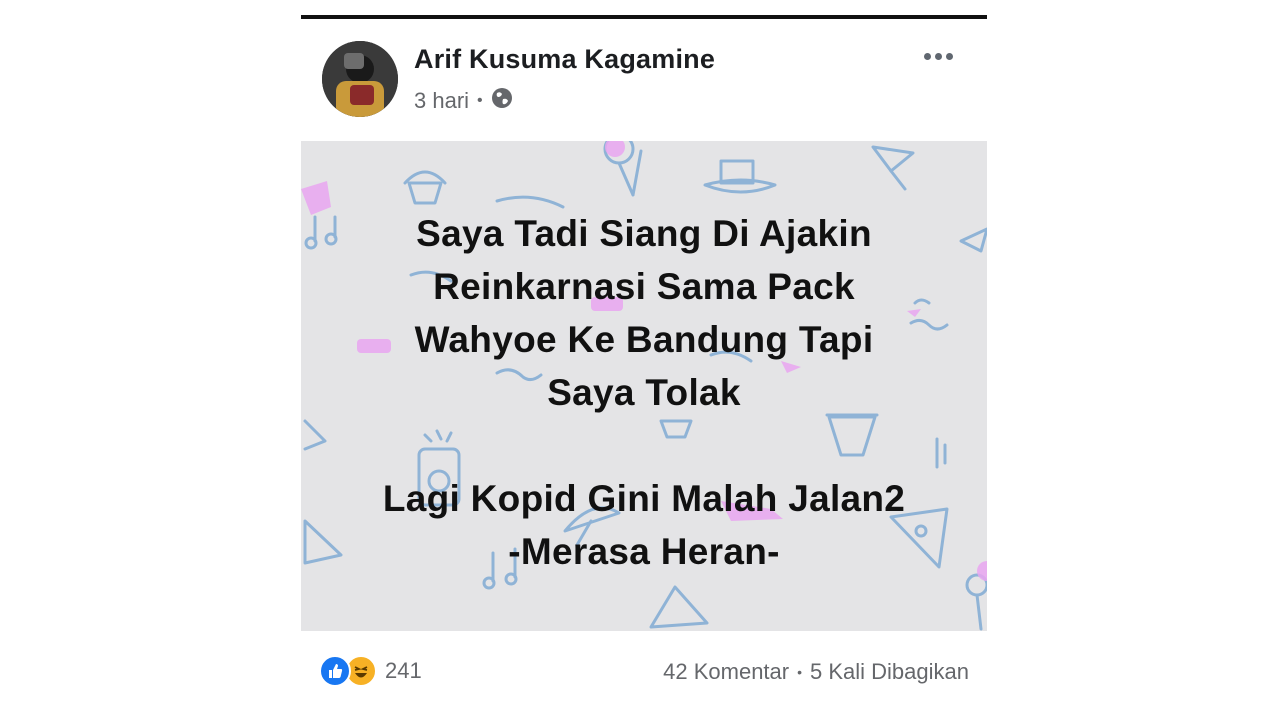 The width and height of the screenshot is (1280, 720). I want to click on reaction-count: 241, so click(403, 670).